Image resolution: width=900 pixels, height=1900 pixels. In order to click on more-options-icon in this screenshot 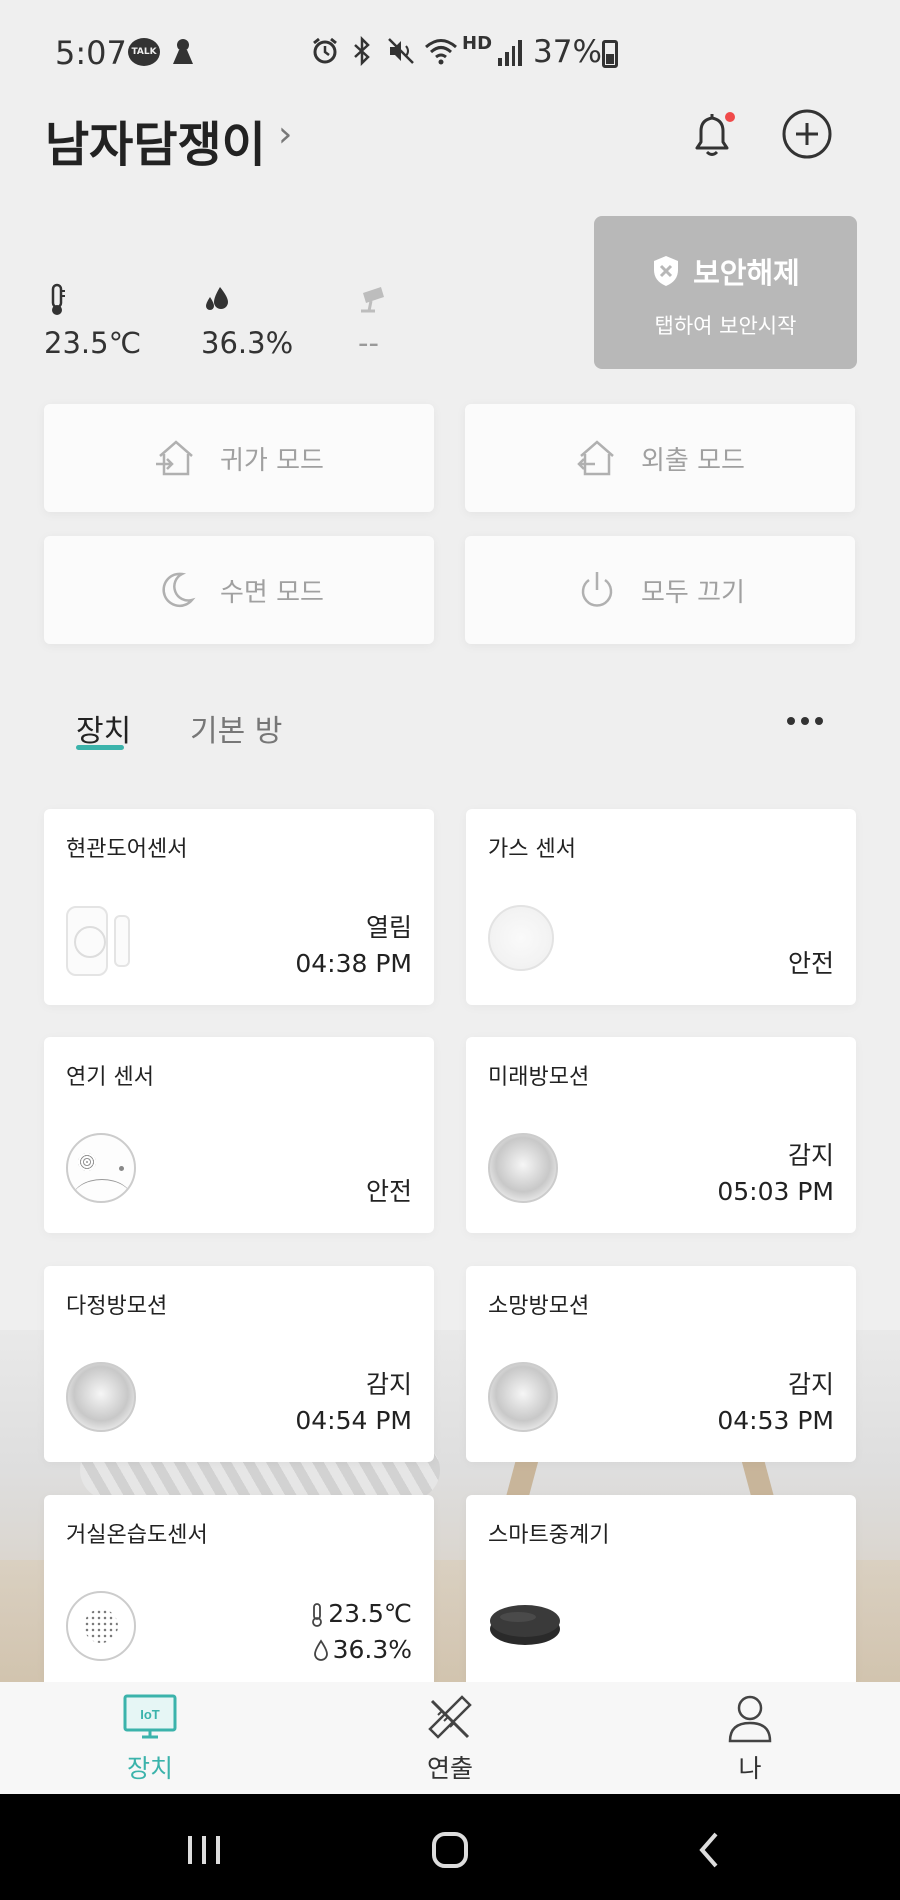, I will do `click(805, 721)`.